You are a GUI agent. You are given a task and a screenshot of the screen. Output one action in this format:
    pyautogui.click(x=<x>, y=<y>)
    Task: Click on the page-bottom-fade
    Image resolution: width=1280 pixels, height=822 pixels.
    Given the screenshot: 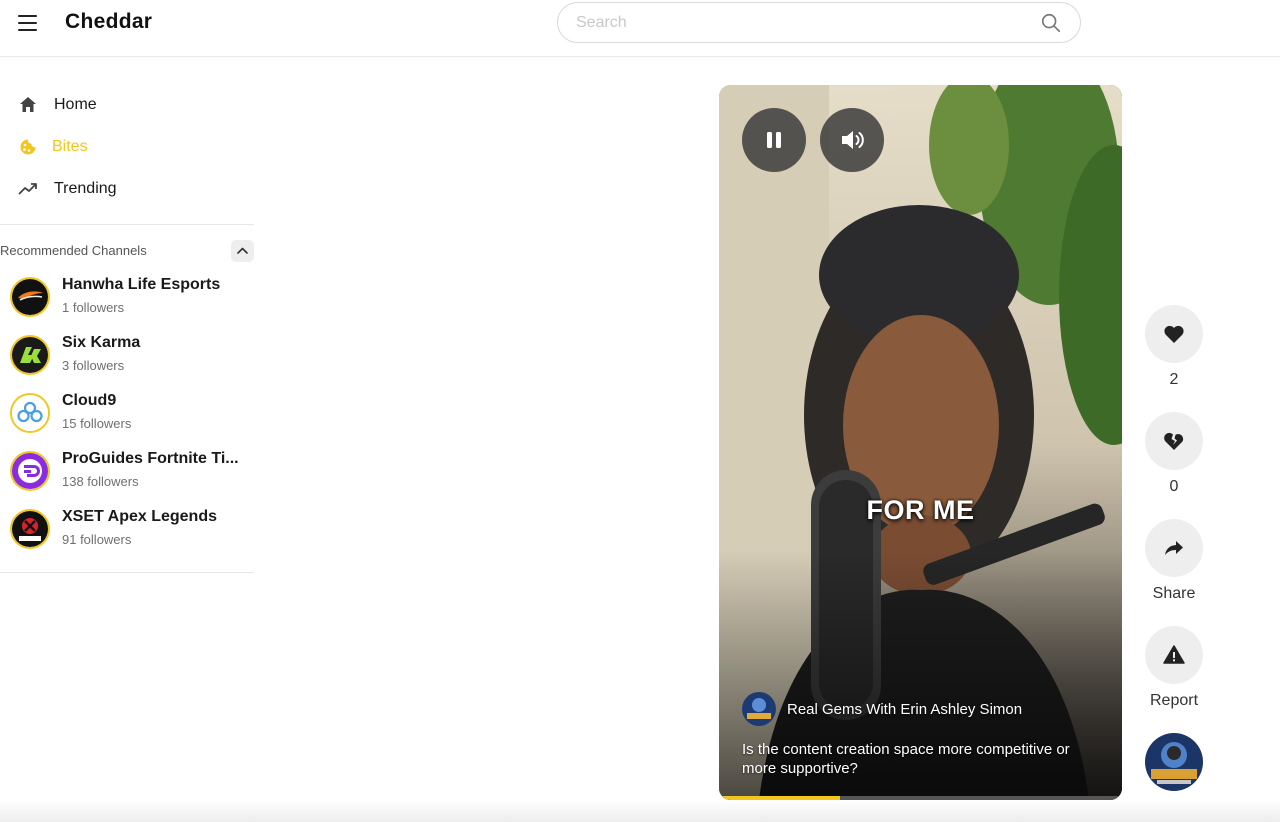 What is the action you would take?
    pyautogui.click(x=640, y=811)
    